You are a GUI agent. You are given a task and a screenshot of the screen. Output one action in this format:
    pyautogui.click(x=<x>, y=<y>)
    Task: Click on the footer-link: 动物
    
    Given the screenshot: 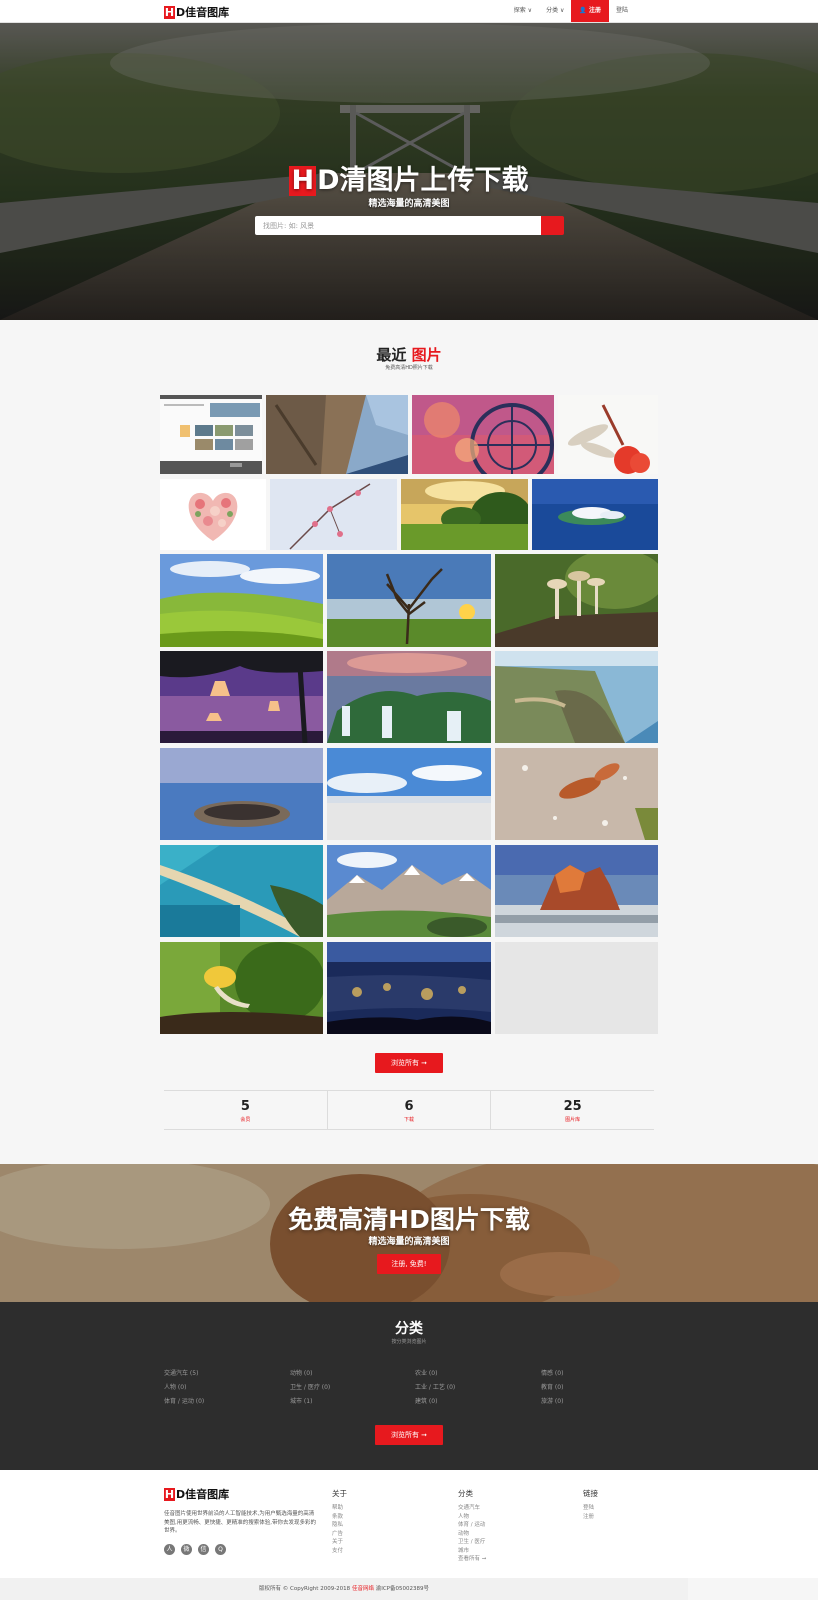 What is the action you would take?
    pyautogui.click(x=472, y=1534)
    